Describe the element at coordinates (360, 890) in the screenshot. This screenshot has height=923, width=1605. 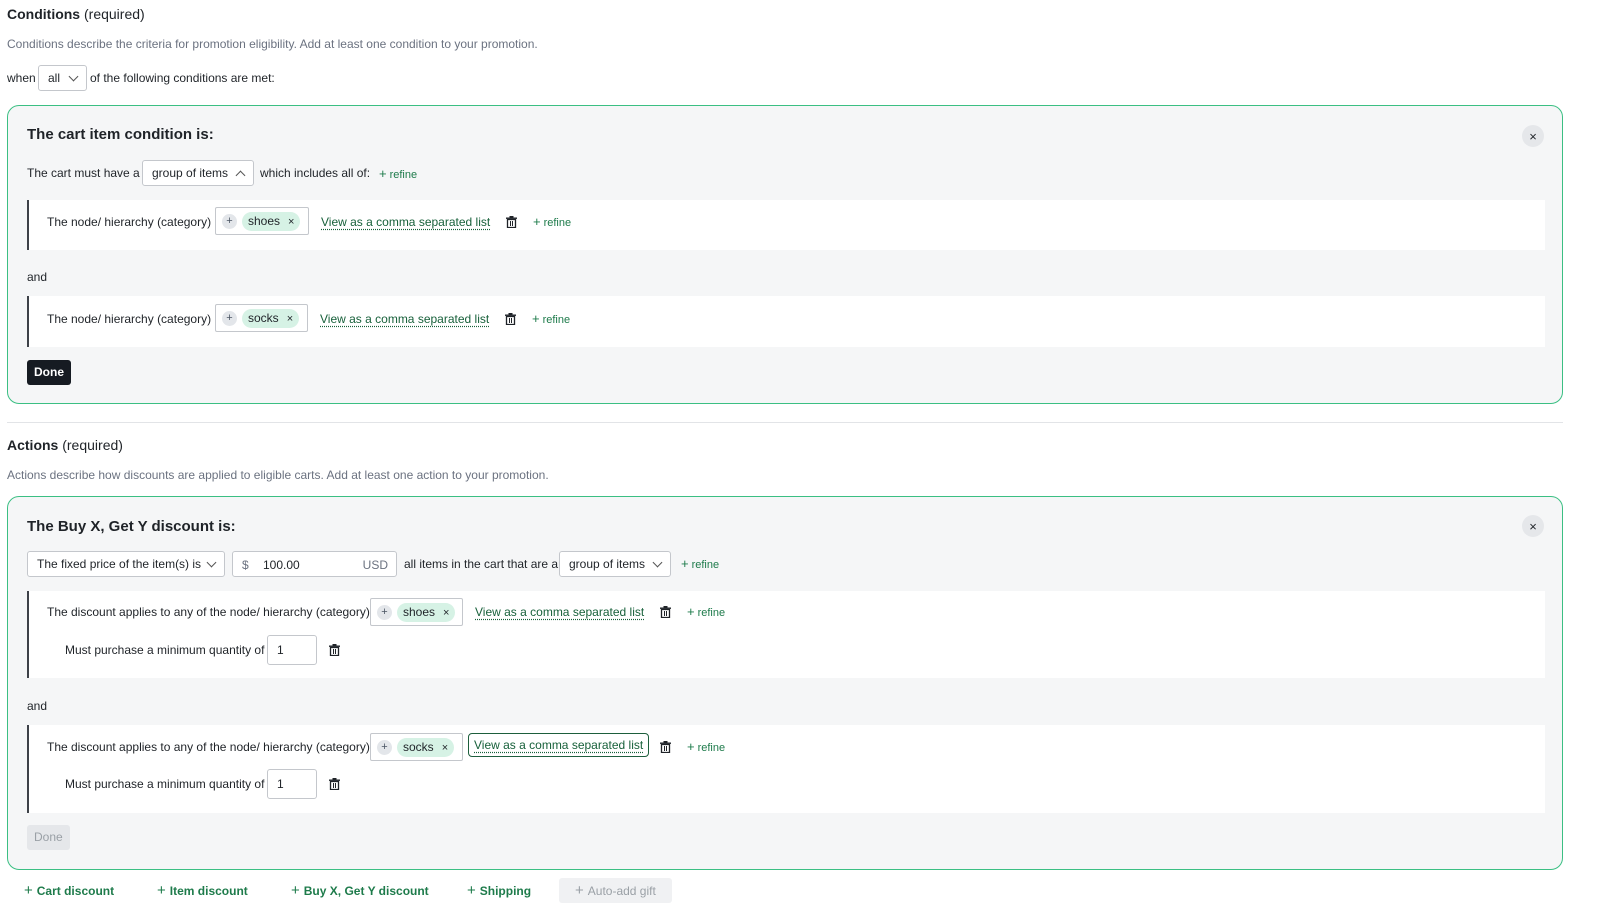
I see `add-buy-x-get-y-button: + Buy X, Get Y discount` at that location.